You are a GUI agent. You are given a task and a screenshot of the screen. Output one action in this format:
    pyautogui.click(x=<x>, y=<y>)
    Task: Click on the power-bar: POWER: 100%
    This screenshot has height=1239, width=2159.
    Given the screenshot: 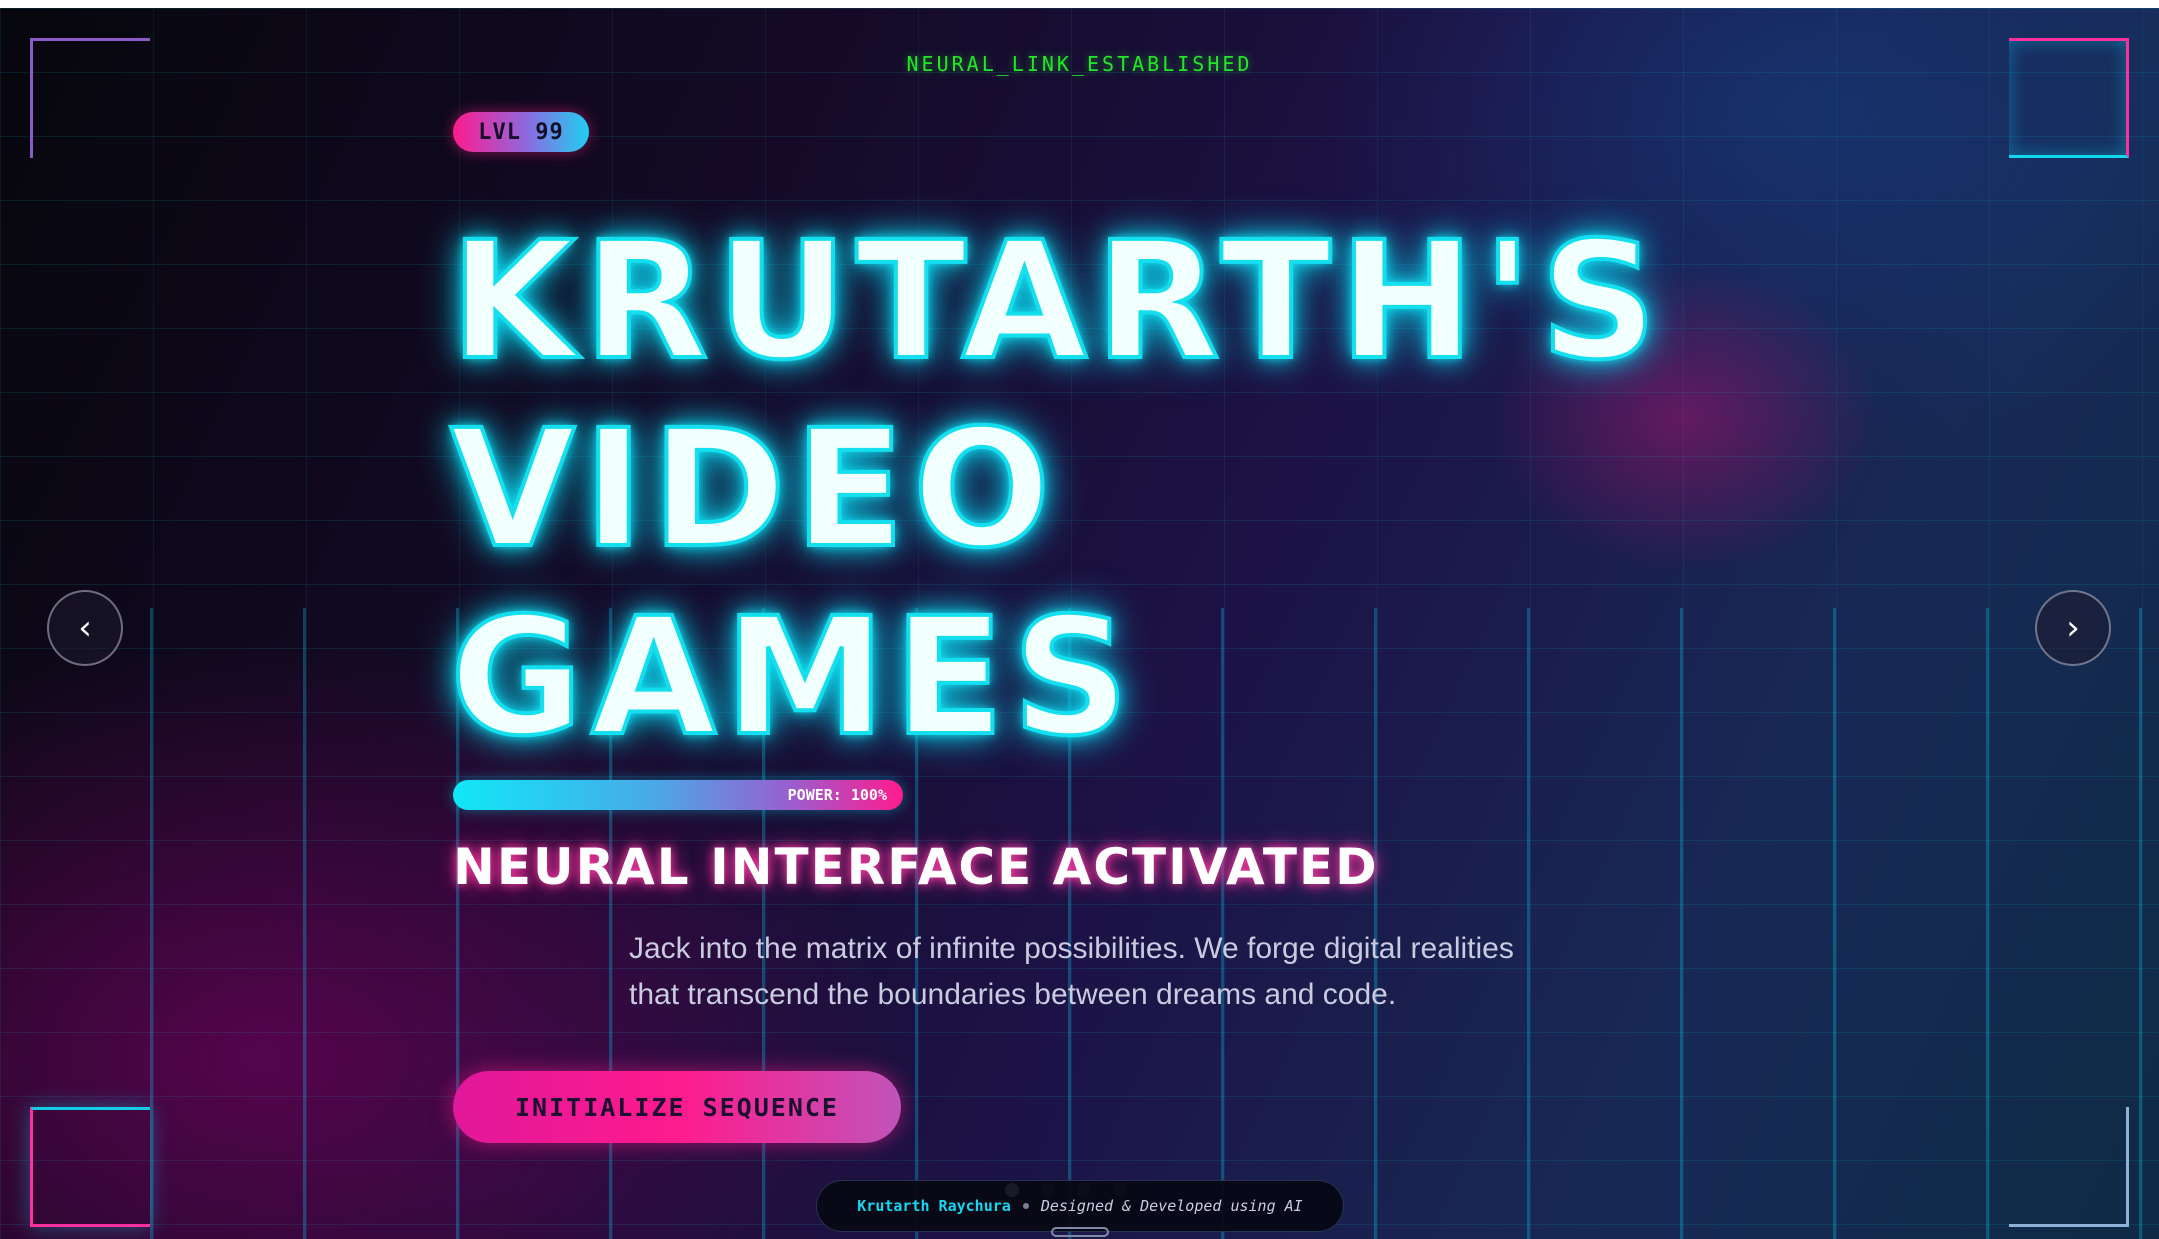 What is the action you would take?
    pyautogui.click(x=678, y=795)
    